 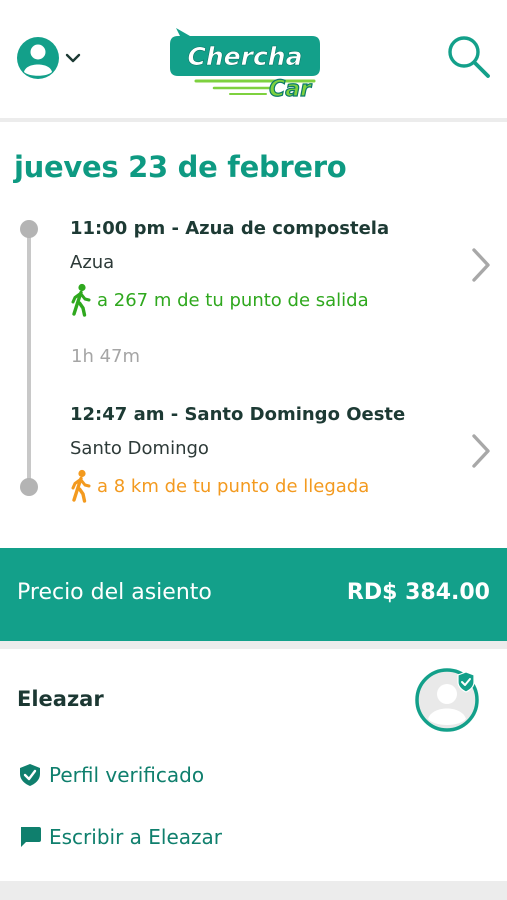 I want to click on origin-city: Azua, so click(x=92, y=262).